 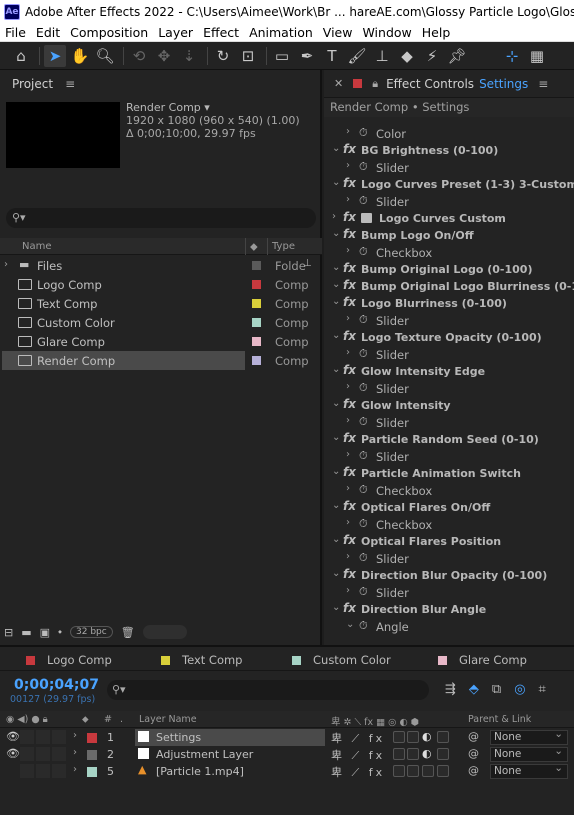 I want to click on layer-name: Adjustment Layer, so click(x=204, y=754).